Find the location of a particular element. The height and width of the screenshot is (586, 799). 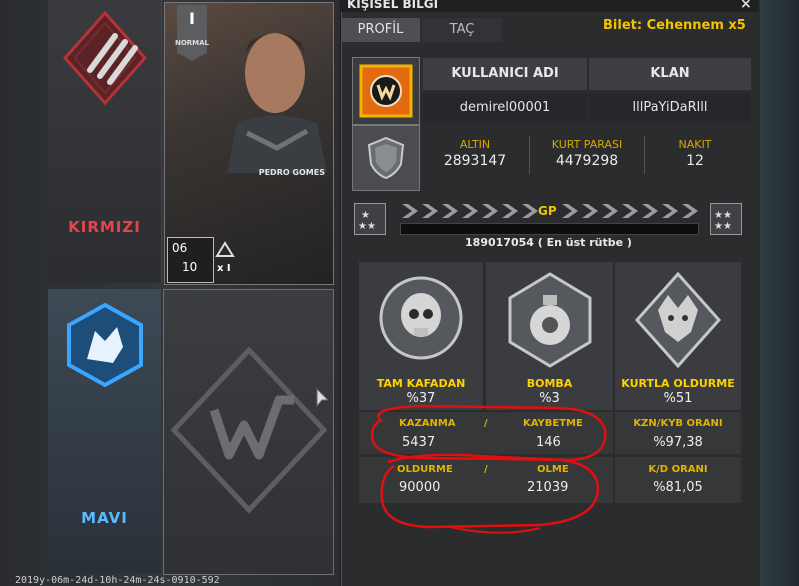

stat-name: KURTLA OLDURME is located at coordinates (678, 383).